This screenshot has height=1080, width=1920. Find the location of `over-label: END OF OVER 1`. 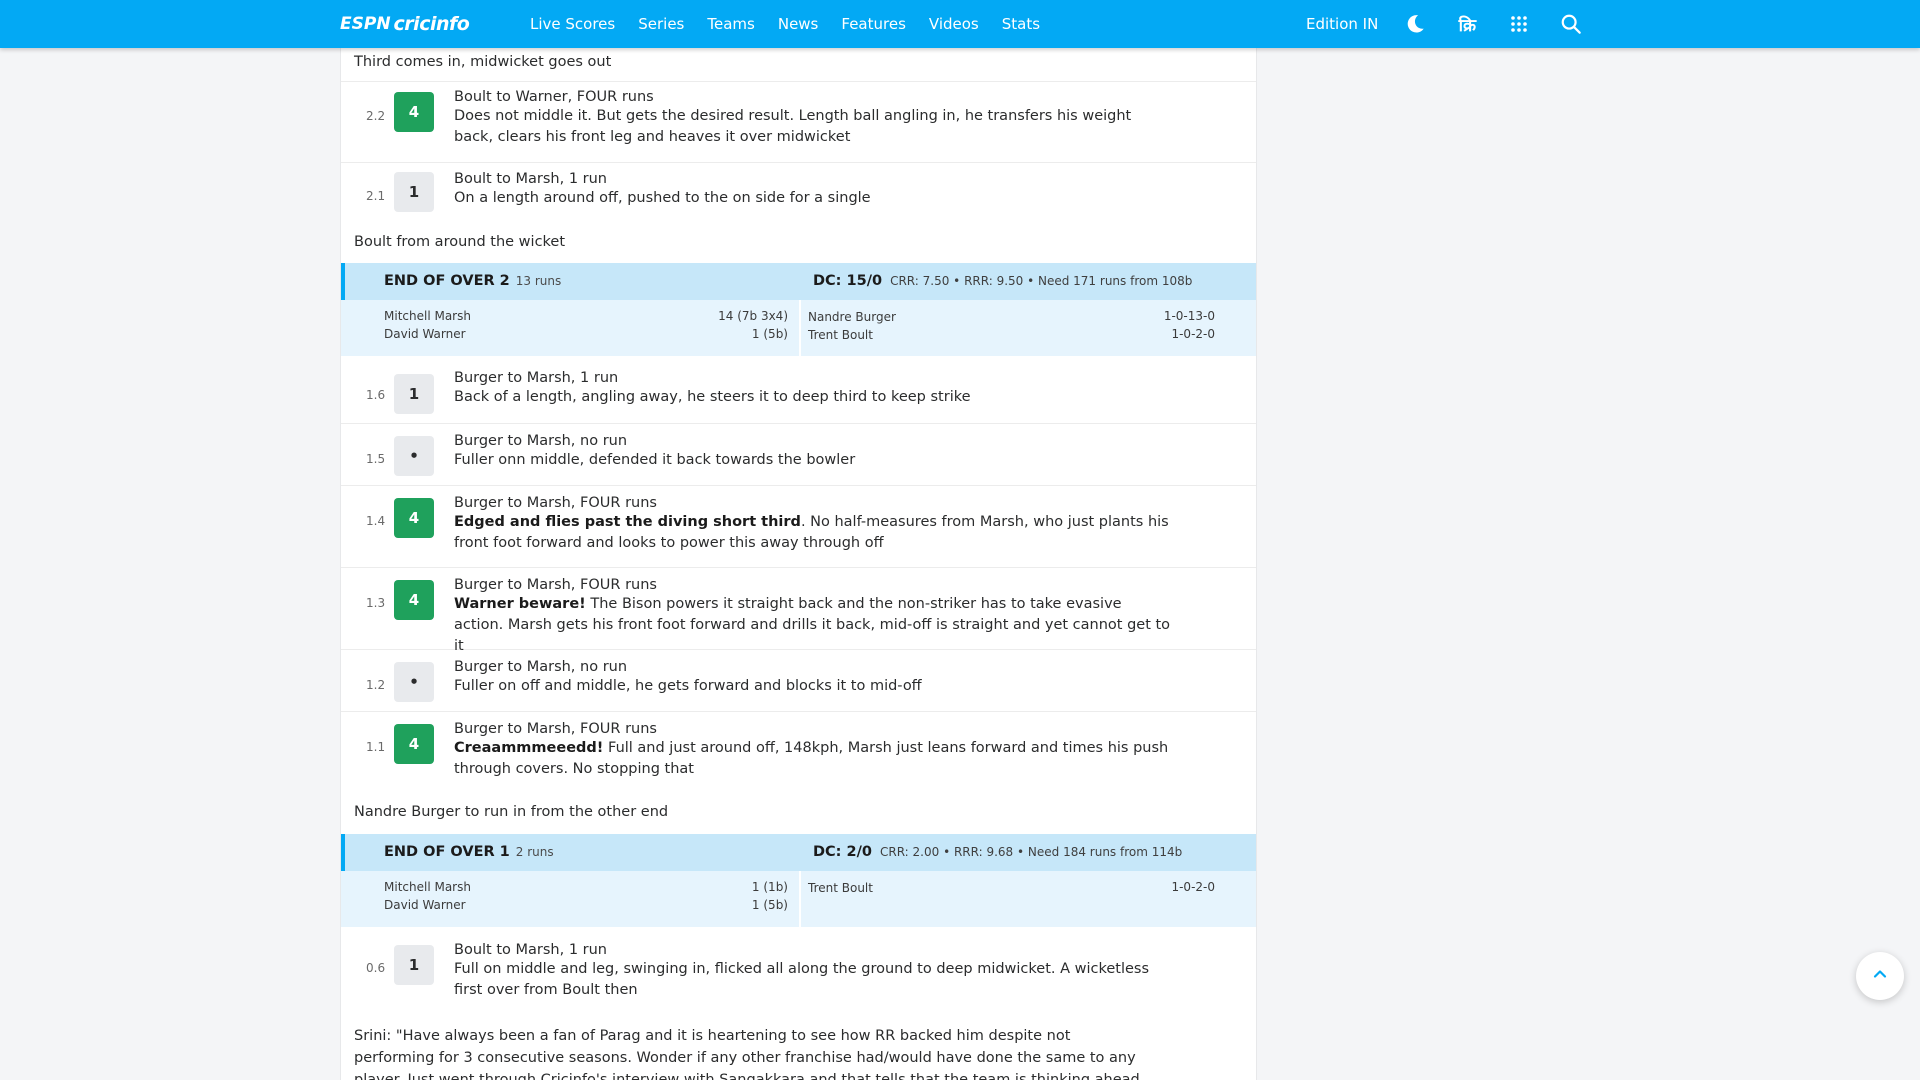

over-label: END OF OVER 1 is located at coordinates (447, 852).